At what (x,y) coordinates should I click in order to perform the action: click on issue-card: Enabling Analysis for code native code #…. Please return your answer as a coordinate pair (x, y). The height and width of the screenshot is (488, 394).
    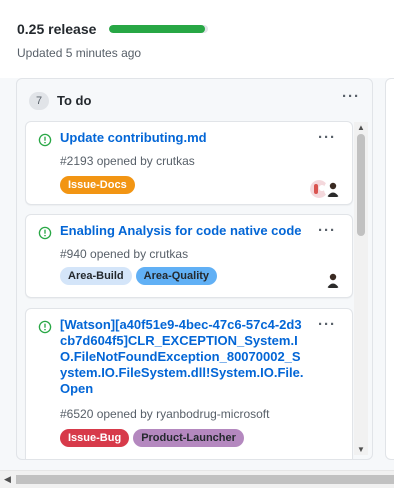
    Looking at the image, I should click on (189, 256).